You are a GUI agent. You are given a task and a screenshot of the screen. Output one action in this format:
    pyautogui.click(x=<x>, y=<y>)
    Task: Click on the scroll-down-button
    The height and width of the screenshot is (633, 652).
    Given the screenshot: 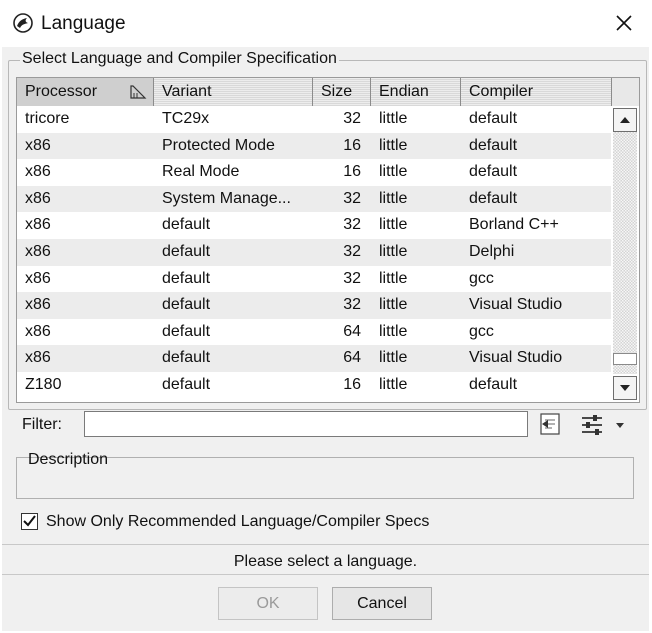 What is the action you would take?
    pyautogui.click(x=625, y=388)
    